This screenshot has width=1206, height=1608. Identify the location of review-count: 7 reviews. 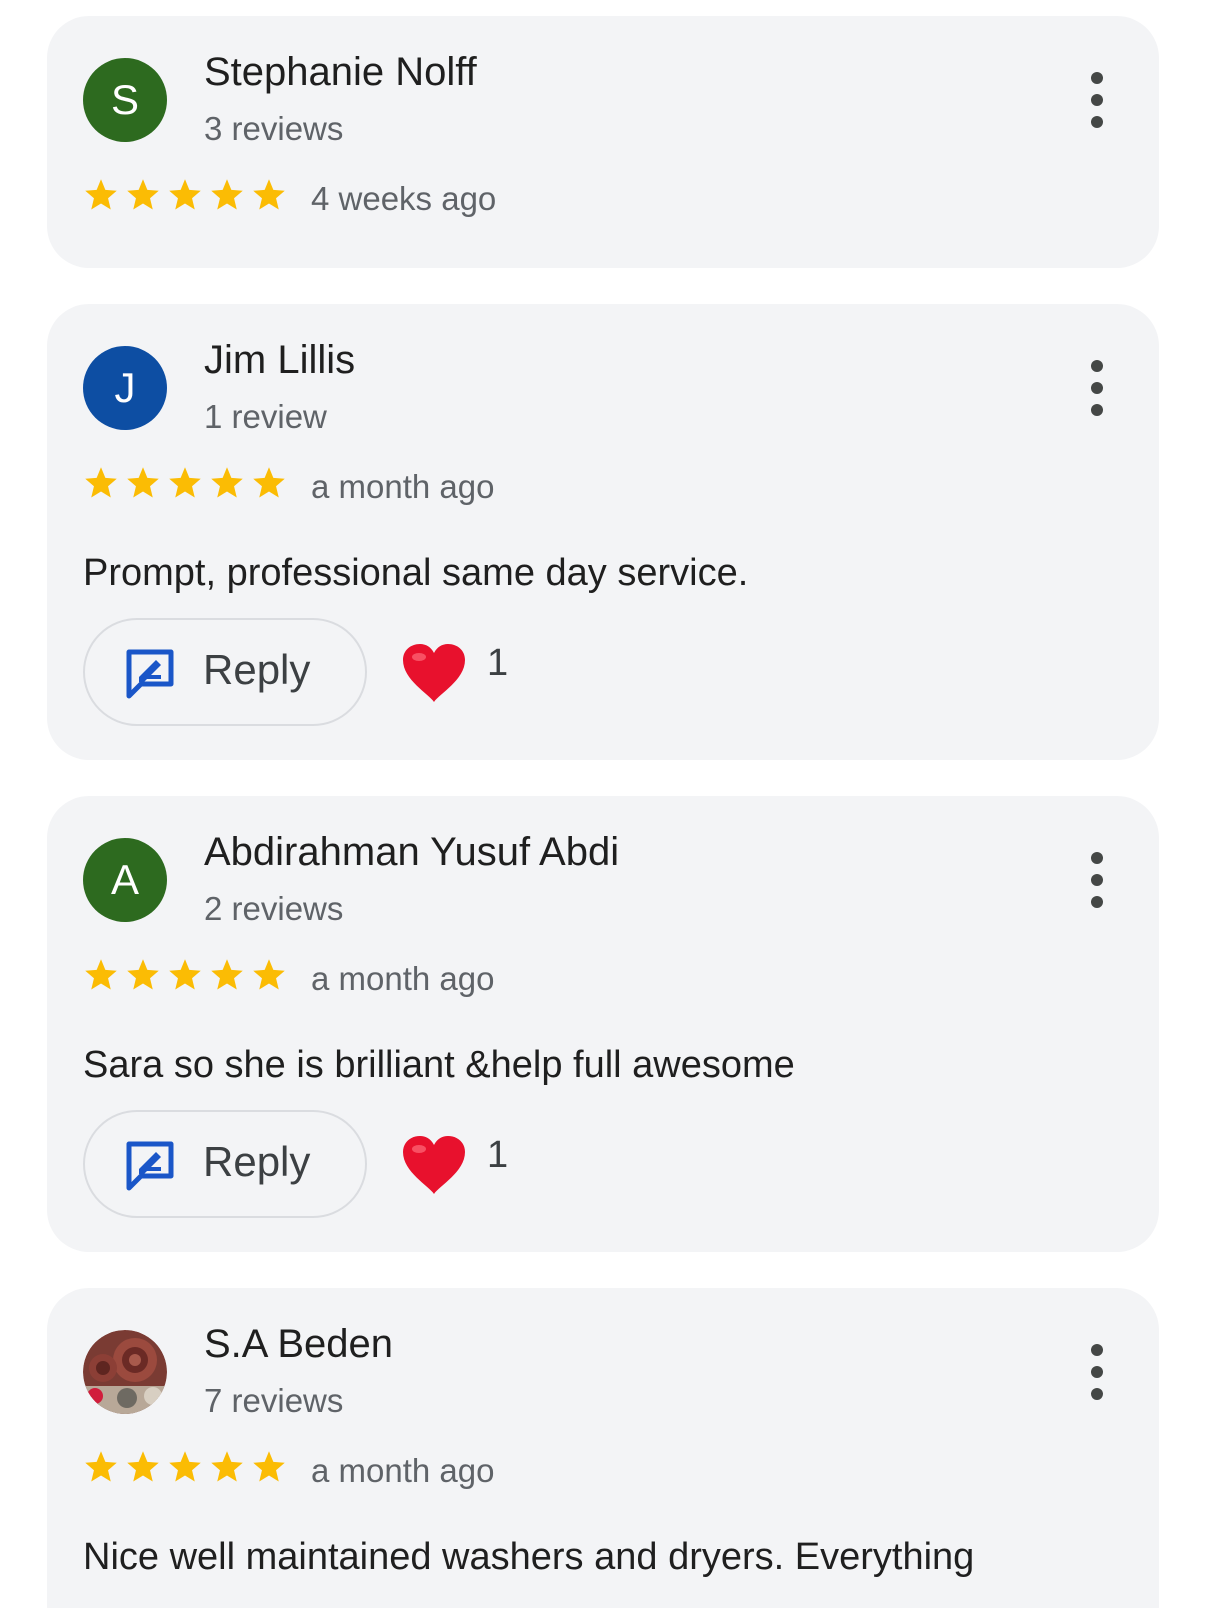
(274, 1400).